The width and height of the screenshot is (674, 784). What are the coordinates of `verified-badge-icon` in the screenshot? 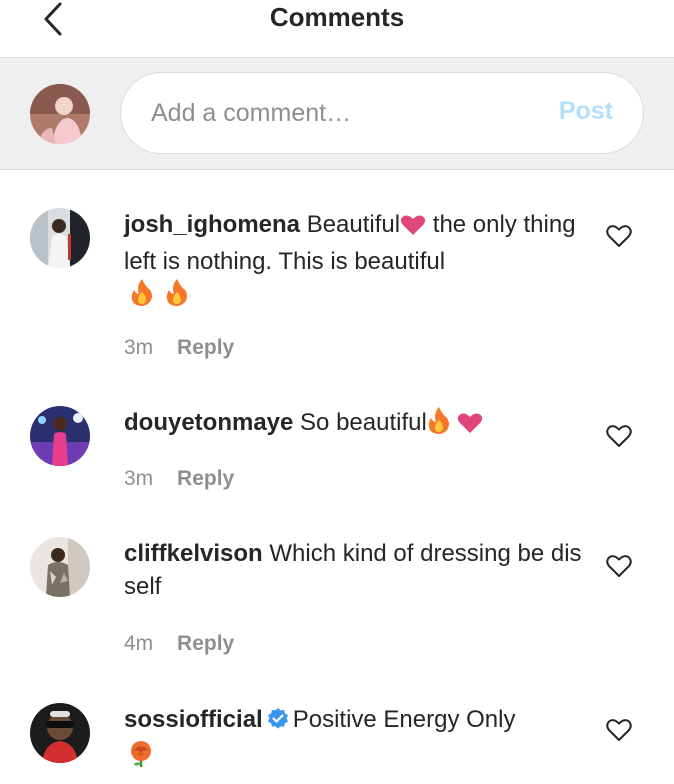 It's located at (278, 722).